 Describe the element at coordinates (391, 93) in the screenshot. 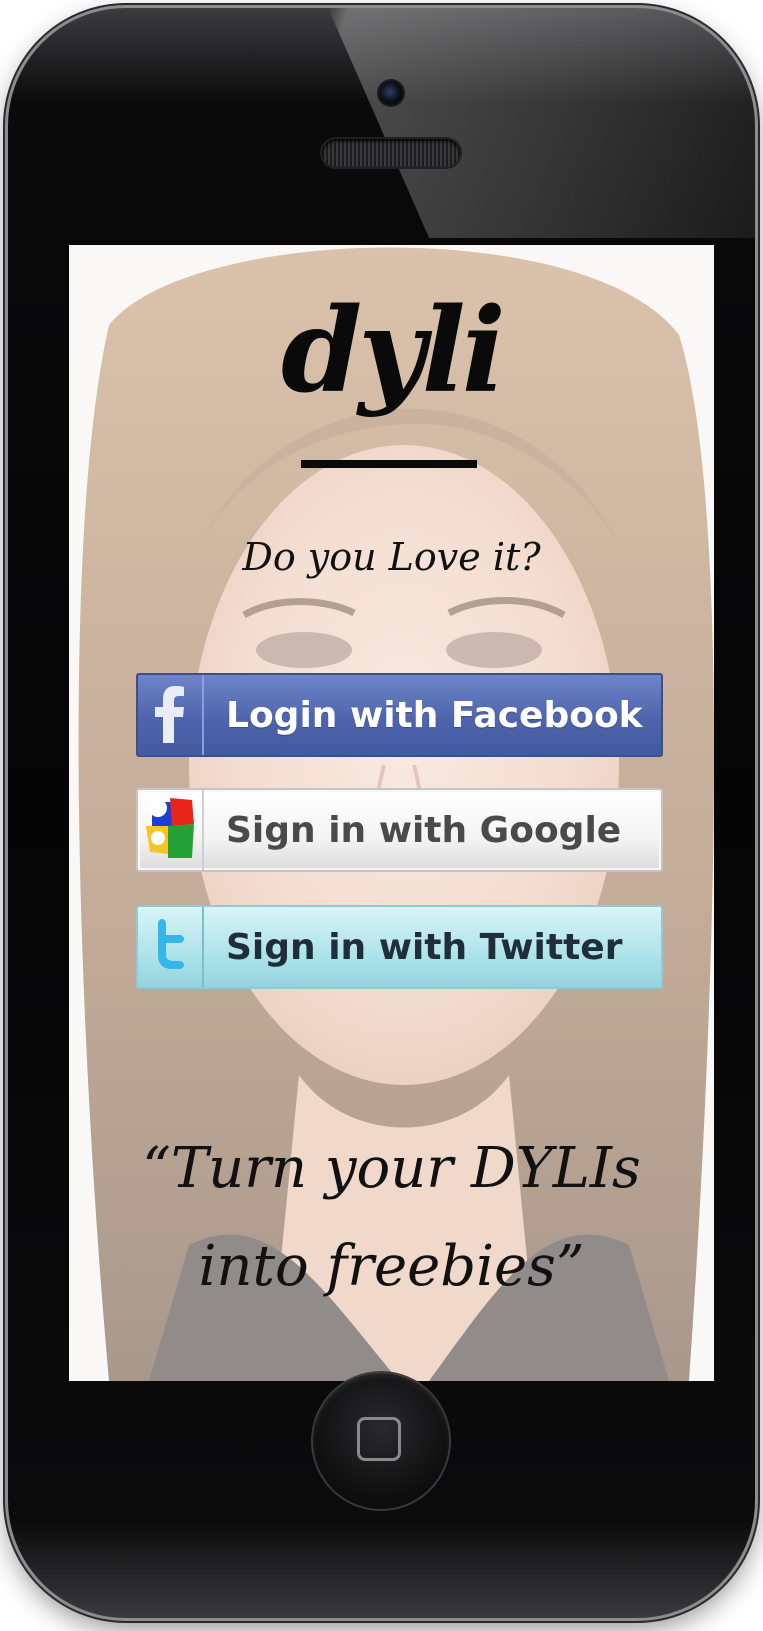

I see `front-camera` at that location.